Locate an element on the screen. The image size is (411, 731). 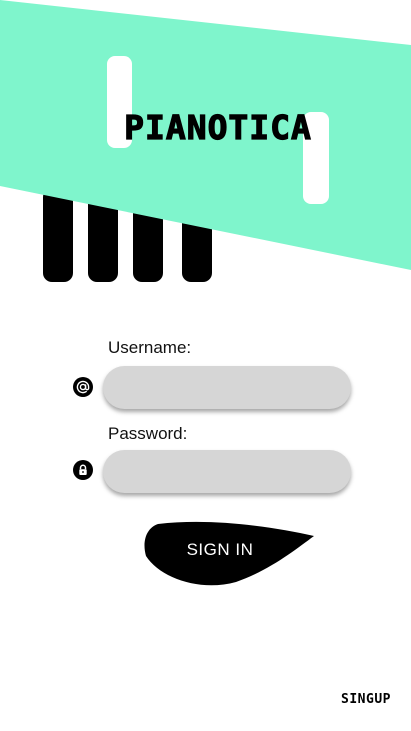
sign-in-label: SIGN IN is located at coordinates (220, 549).